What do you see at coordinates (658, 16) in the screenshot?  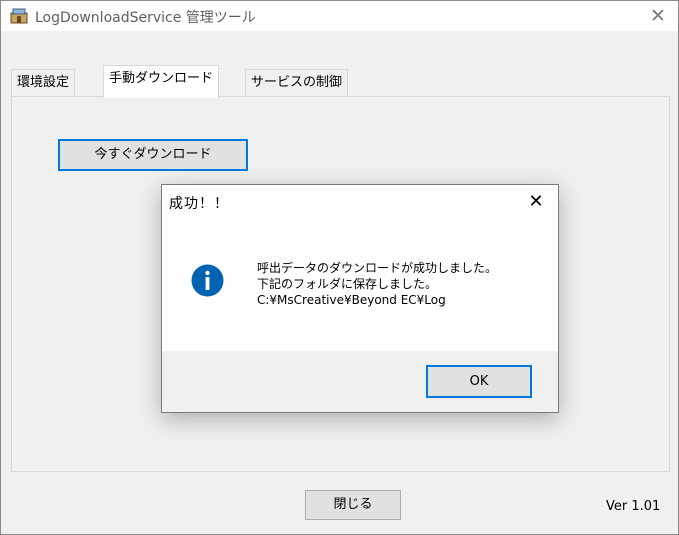 I see `window-close-button: ✕` at bounding box center [658, 16].